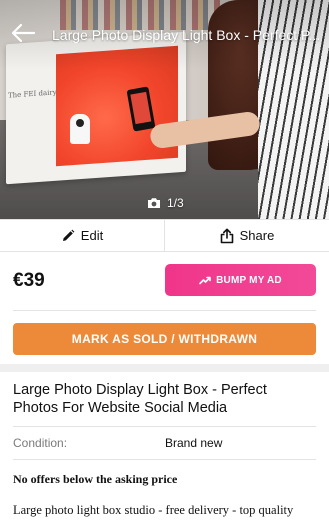  Describe the element at coordinates (257, 235) in the screenshot. I see `share-label: Share` at that location.